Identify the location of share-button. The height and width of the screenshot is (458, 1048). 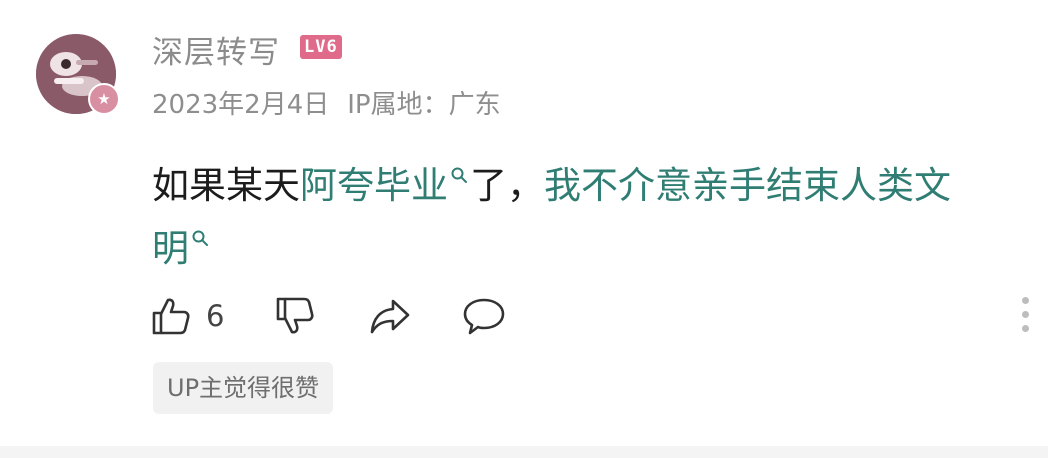
(390, 316).